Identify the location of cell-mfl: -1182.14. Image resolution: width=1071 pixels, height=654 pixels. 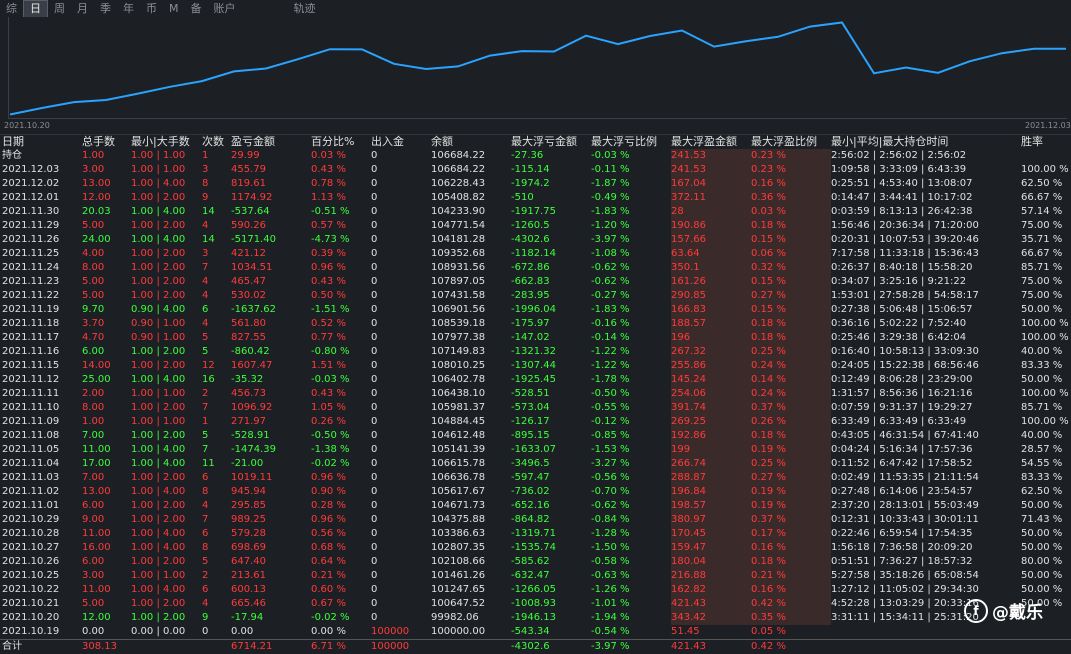
(533, 253).